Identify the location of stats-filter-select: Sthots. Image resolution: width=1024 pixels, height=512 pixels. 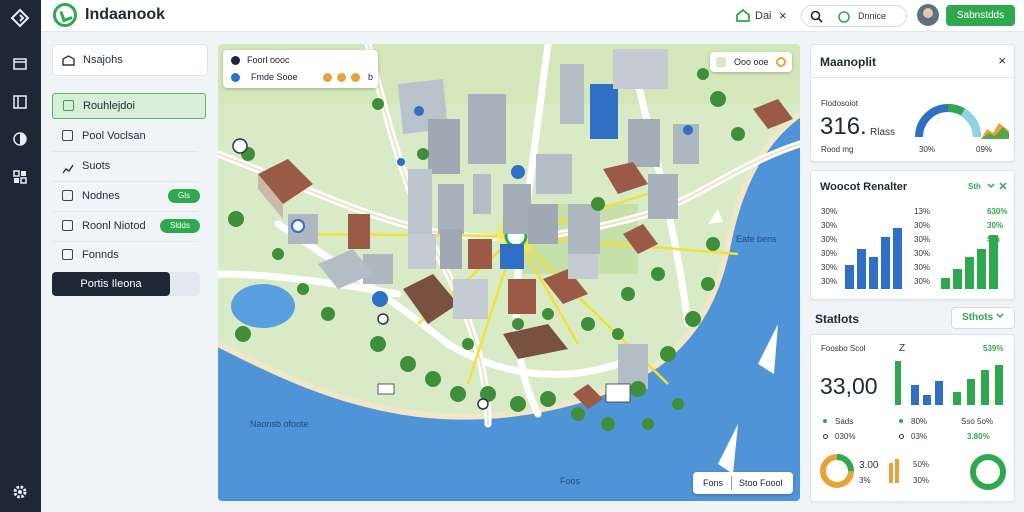
(983, 318).